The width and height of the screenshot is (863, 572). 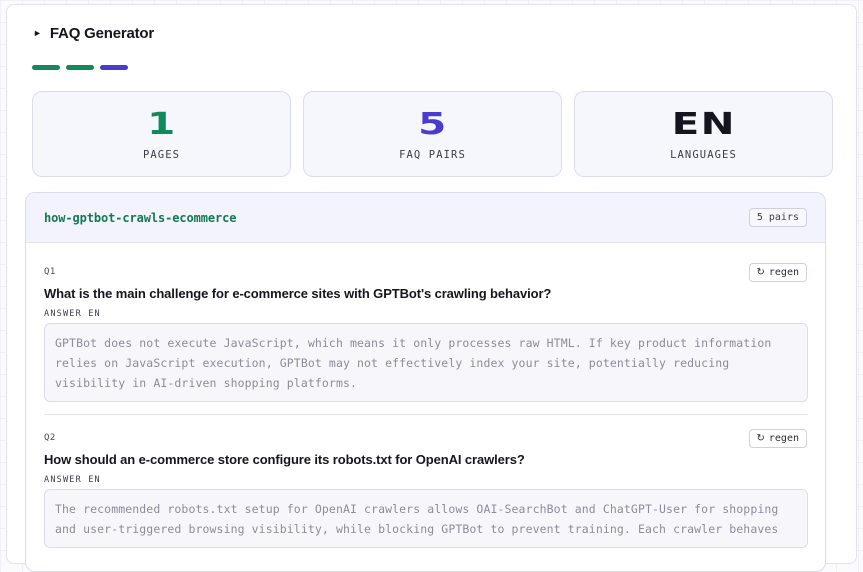 I want to click on stat-card-languages: EN LANGUAGES, so click(x=703, y=134).